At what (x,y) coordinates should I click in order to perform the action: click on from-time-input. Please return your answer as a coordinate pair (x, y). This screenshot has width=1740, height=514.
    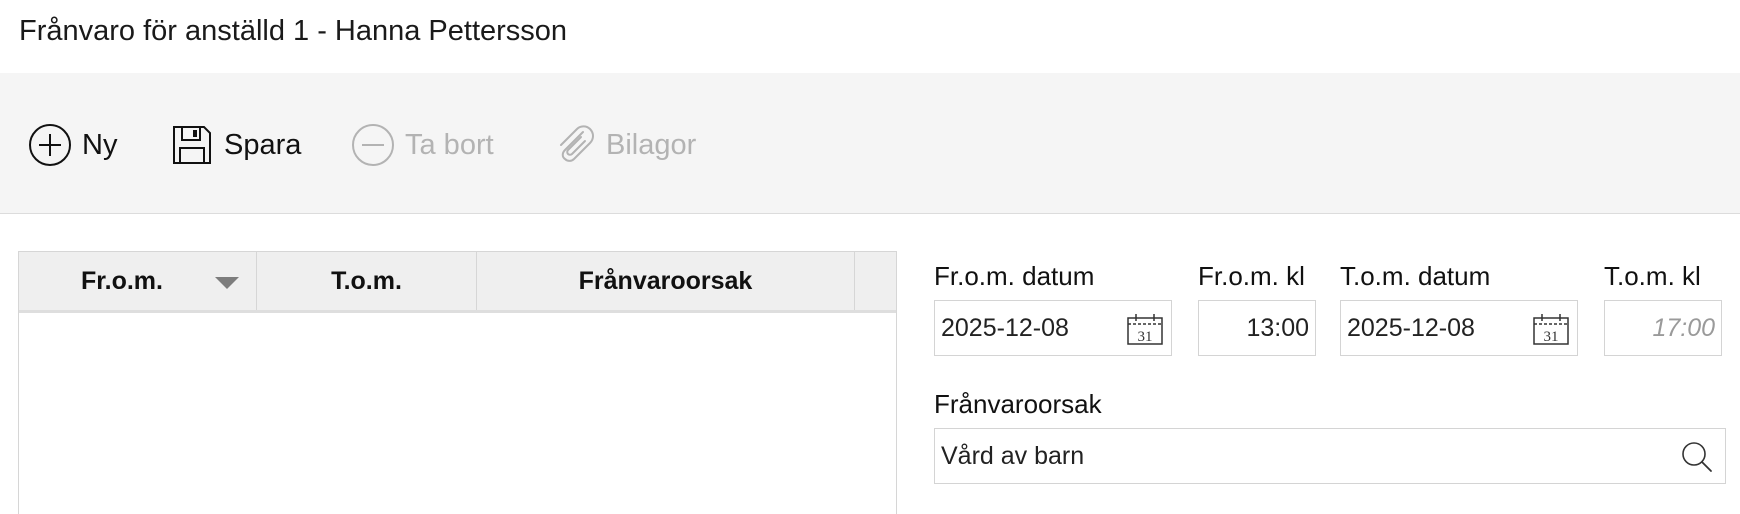
    Looking at the image, I should click on (1257, 328).